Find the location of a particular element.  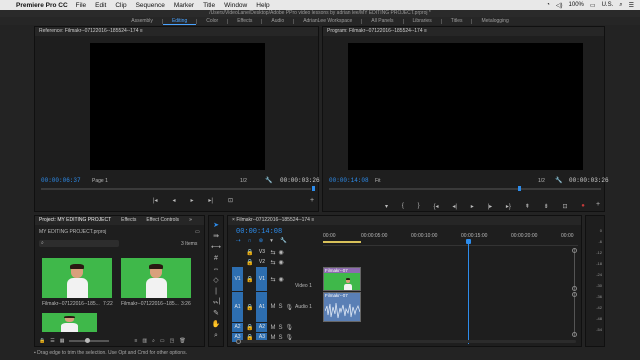

zoom-tool-icon: ⌕ is located at coordinates (216, 336).